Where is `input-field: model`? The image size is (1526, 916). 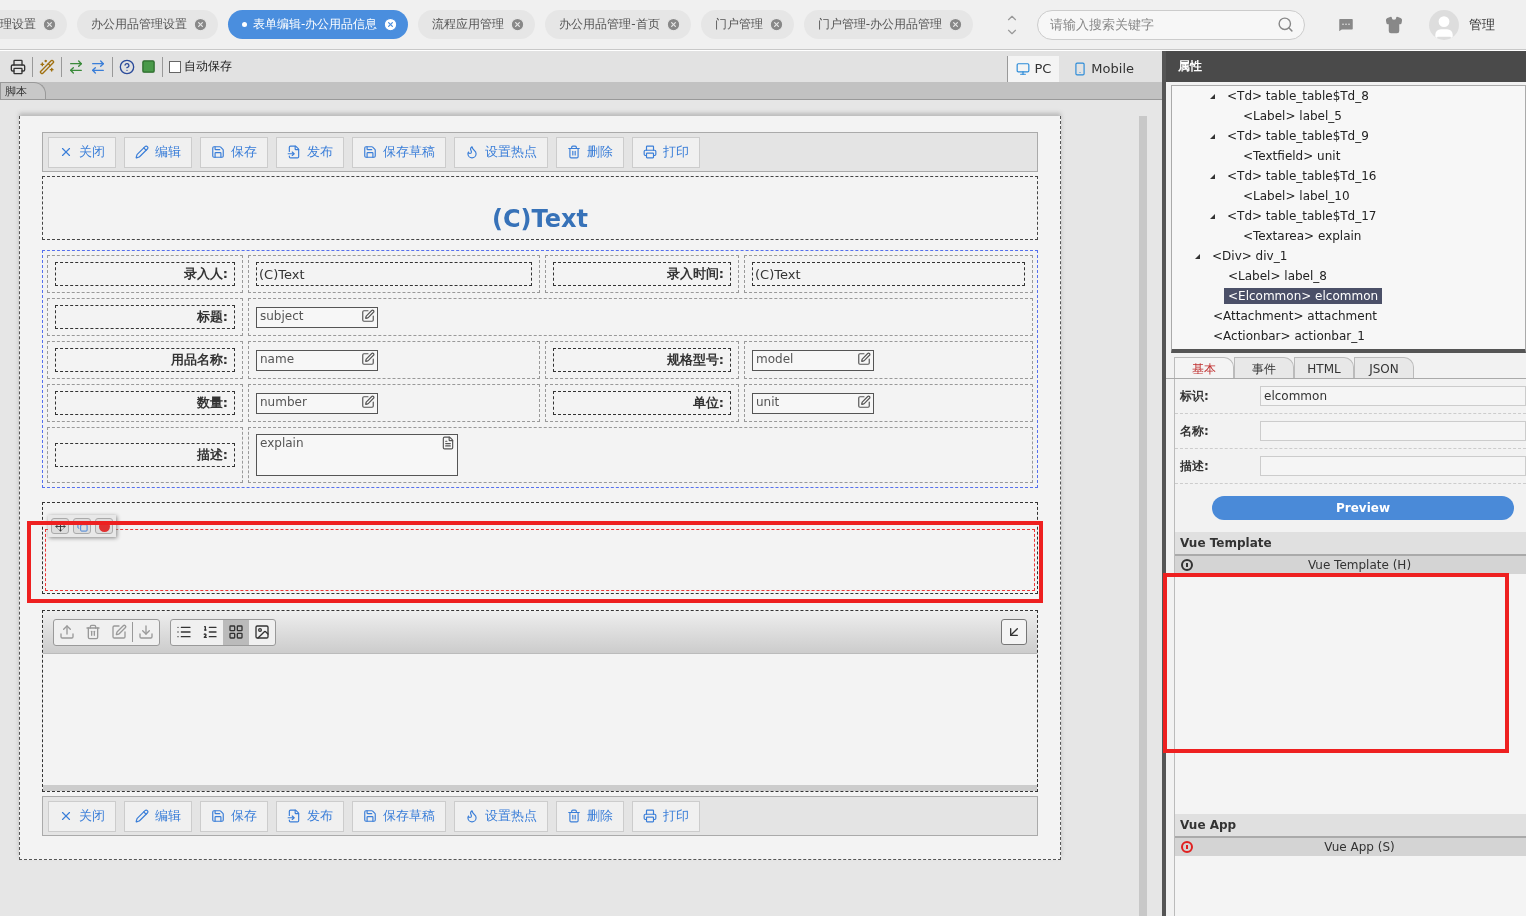
input-field: model is located at coordinates (813, 360).